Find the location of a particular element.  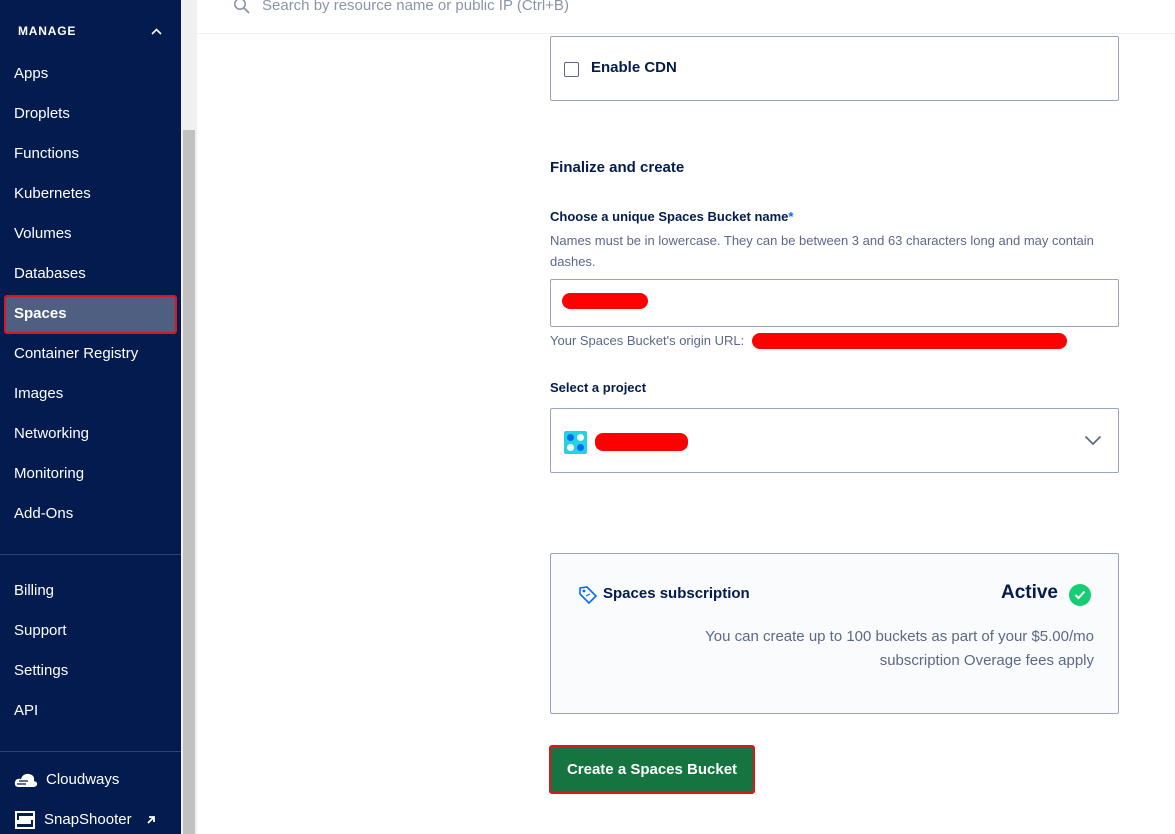

search-icon is located at coordinates (242, 10).